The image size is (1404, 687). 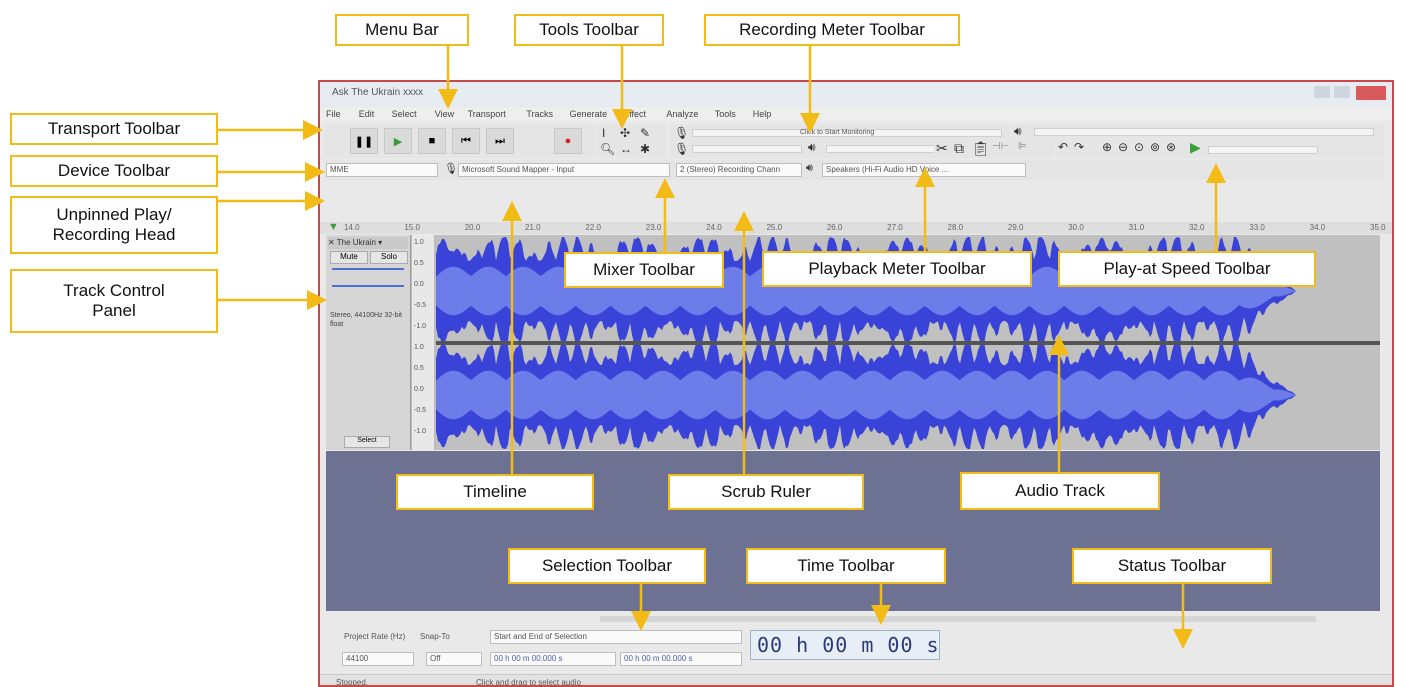 I want to click on mixer-toolbar-callout: Mixer Toolbar, so click(x=644, y=270).